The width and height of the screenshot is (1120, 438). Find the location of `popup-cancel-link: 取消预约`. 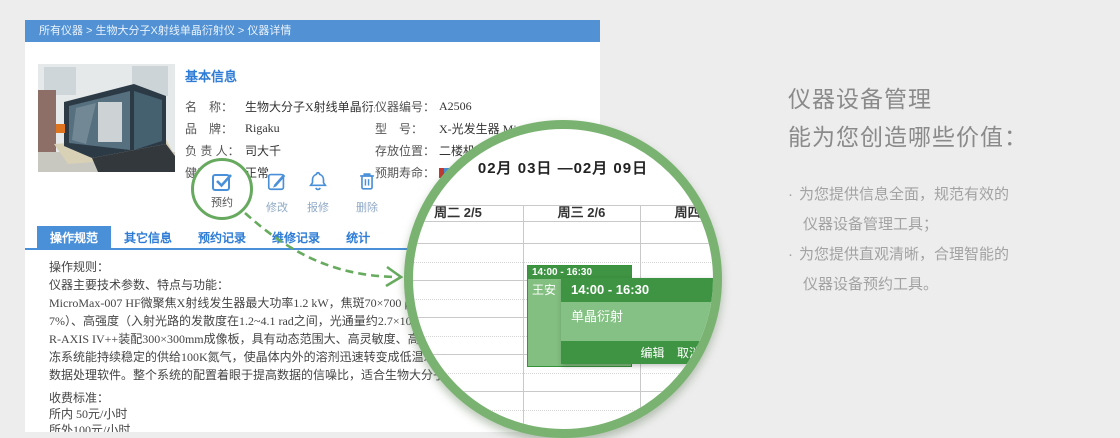

popup-cancel-link: 取消预约 is located at coordinates (695, 353).